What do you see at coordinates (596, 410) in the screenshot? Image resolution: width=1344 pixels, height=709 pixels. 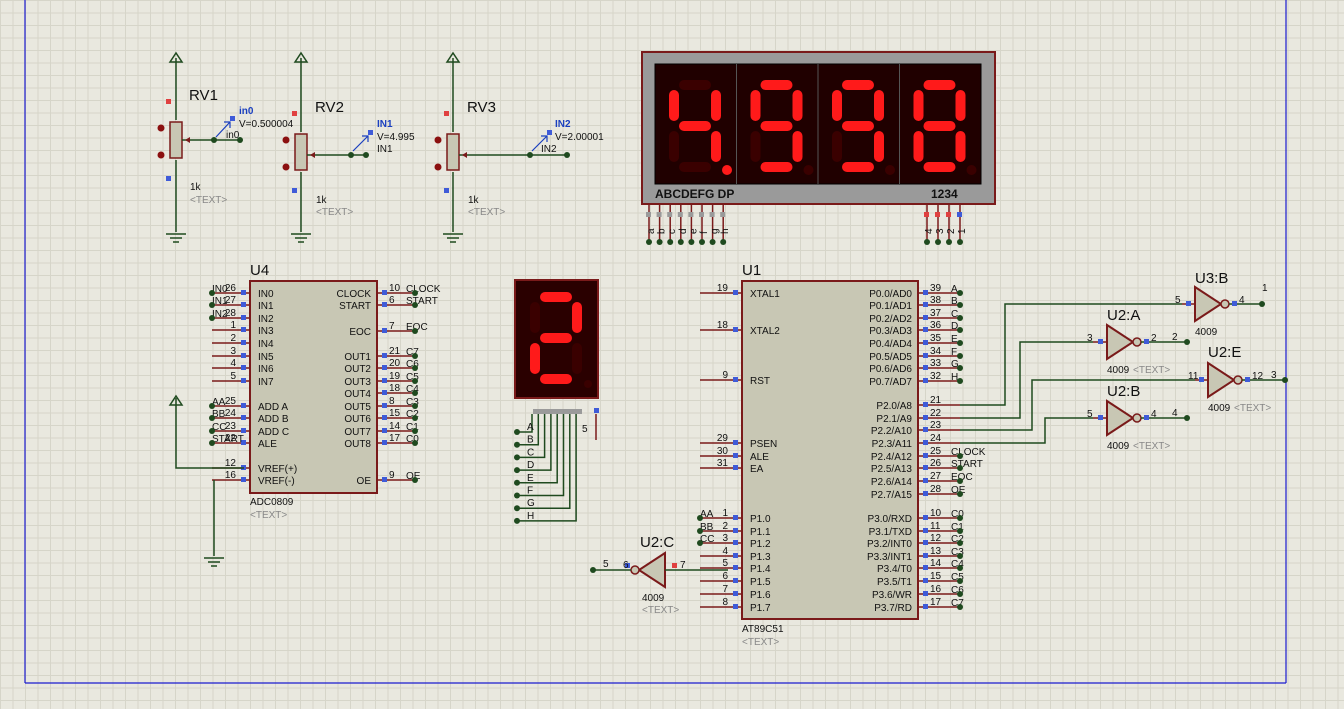 I see `display1-com-marker` at bounding box center [596, 410].